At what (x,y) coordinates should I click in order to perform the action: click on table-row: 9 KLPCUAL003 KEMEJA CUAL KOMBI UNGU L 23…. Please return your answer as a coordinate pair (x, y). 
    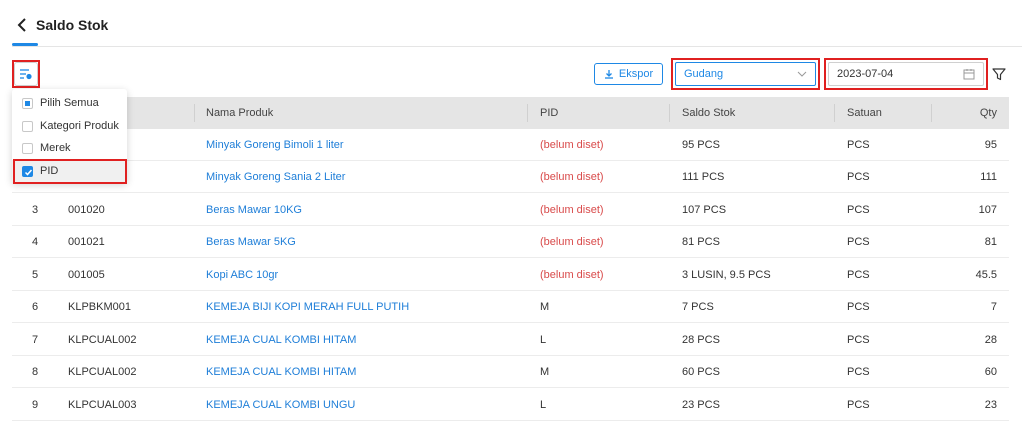
    Looking at the image, I should click on (510, 405).